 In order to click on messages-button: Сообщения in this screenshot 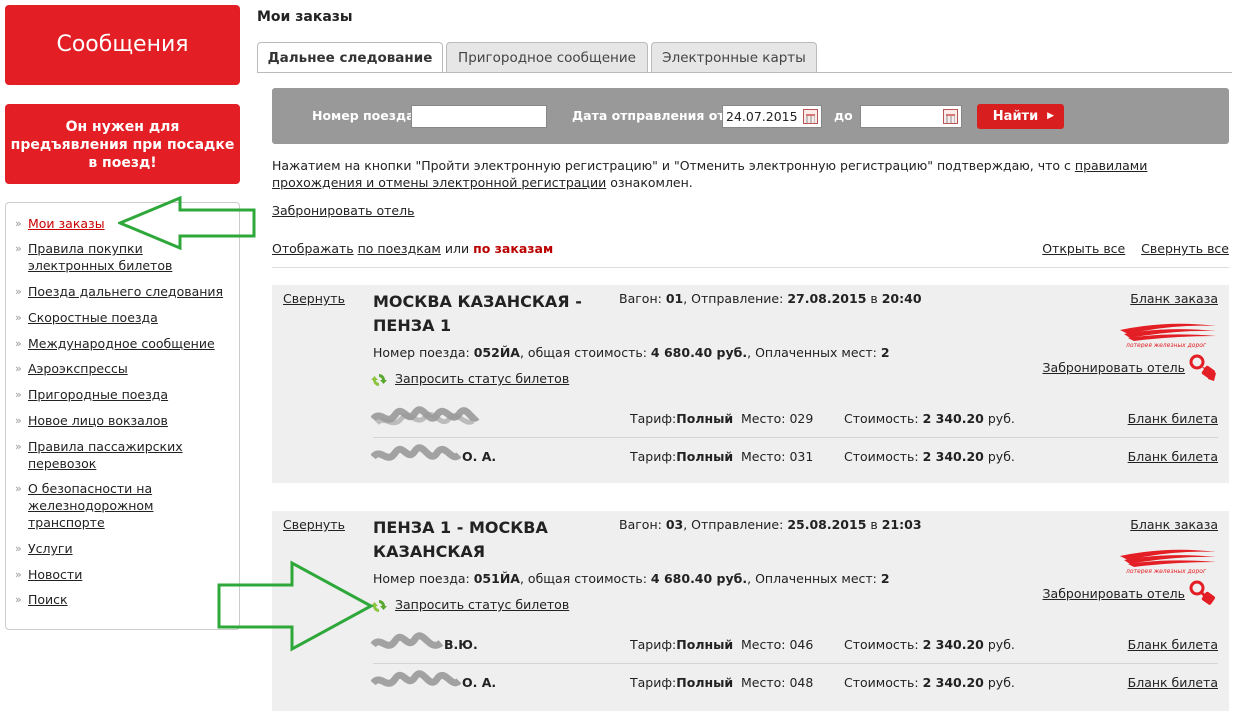, I will do `click(122, 45)`.